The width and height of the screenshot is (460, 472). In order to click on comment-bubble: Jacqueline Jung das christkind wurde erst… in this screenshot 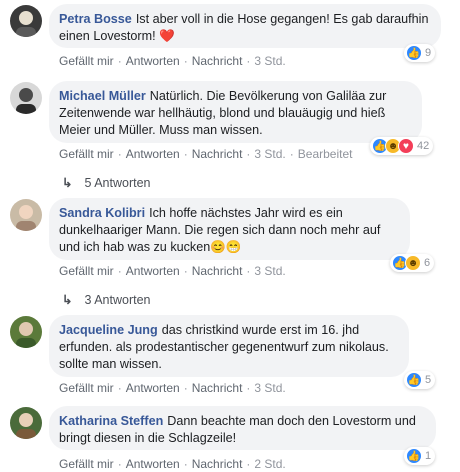, I will do `click(229, 346)`.